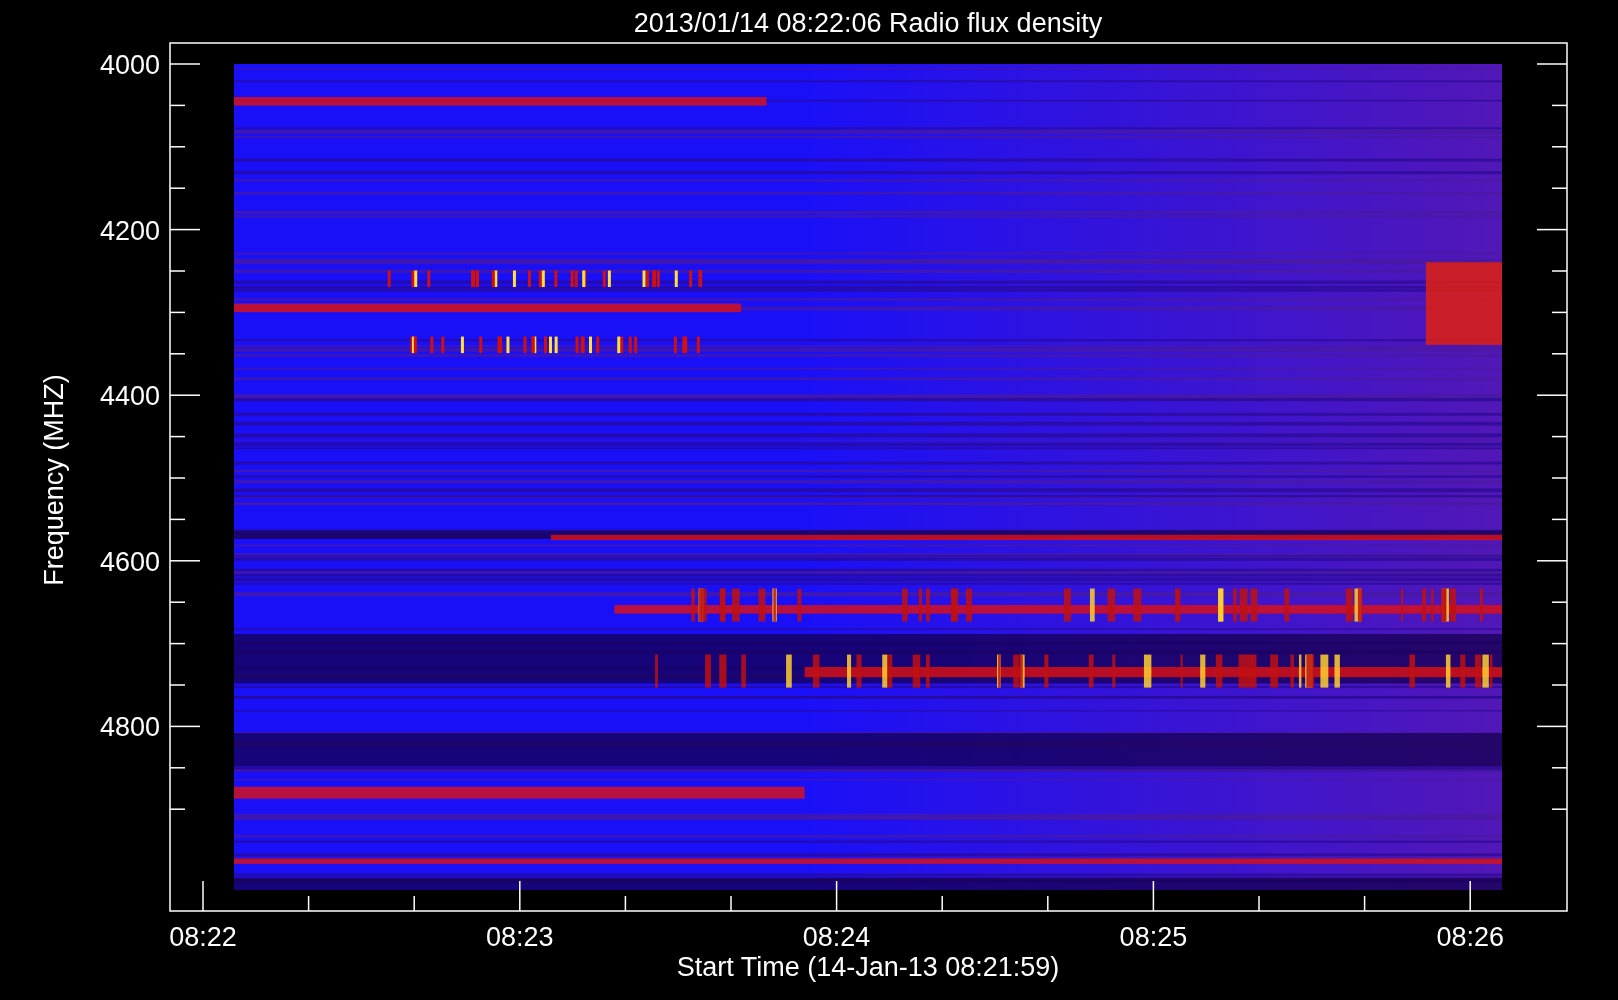 This screenshot has height=1000, width=1618. I want to click on x-tick-label: 08:25, so click(1153, 937).